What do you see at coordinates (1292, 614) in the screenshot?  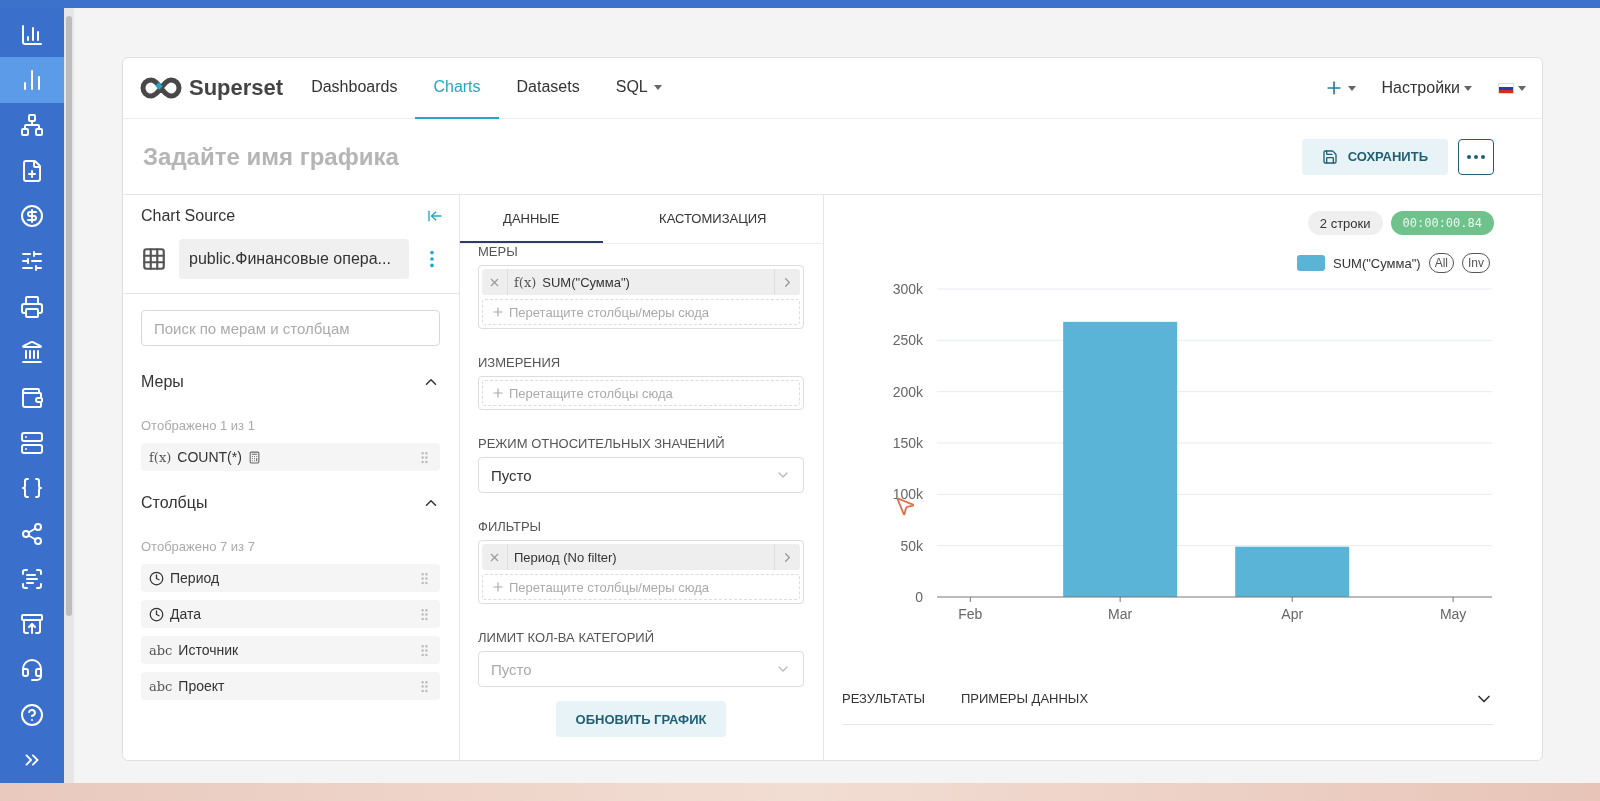 I see `x-axis-label: Apr` at bounding box center [1292, 614].